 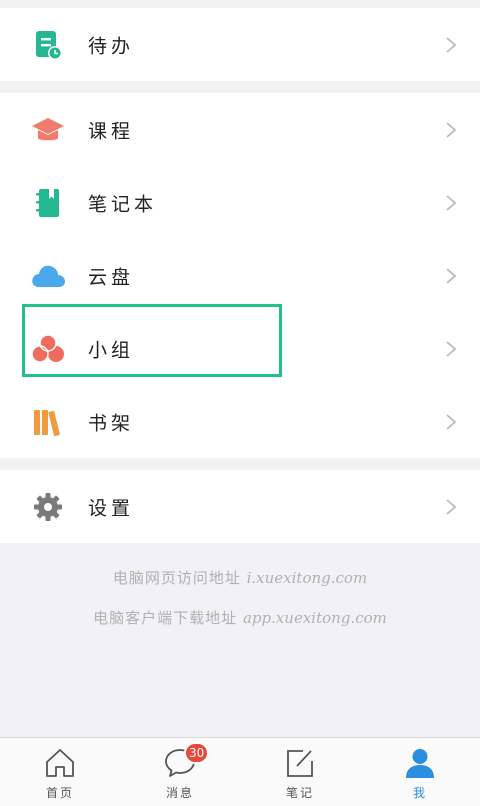 I want to click on menu-item-settings: 设置, so click(x=240, y=506).